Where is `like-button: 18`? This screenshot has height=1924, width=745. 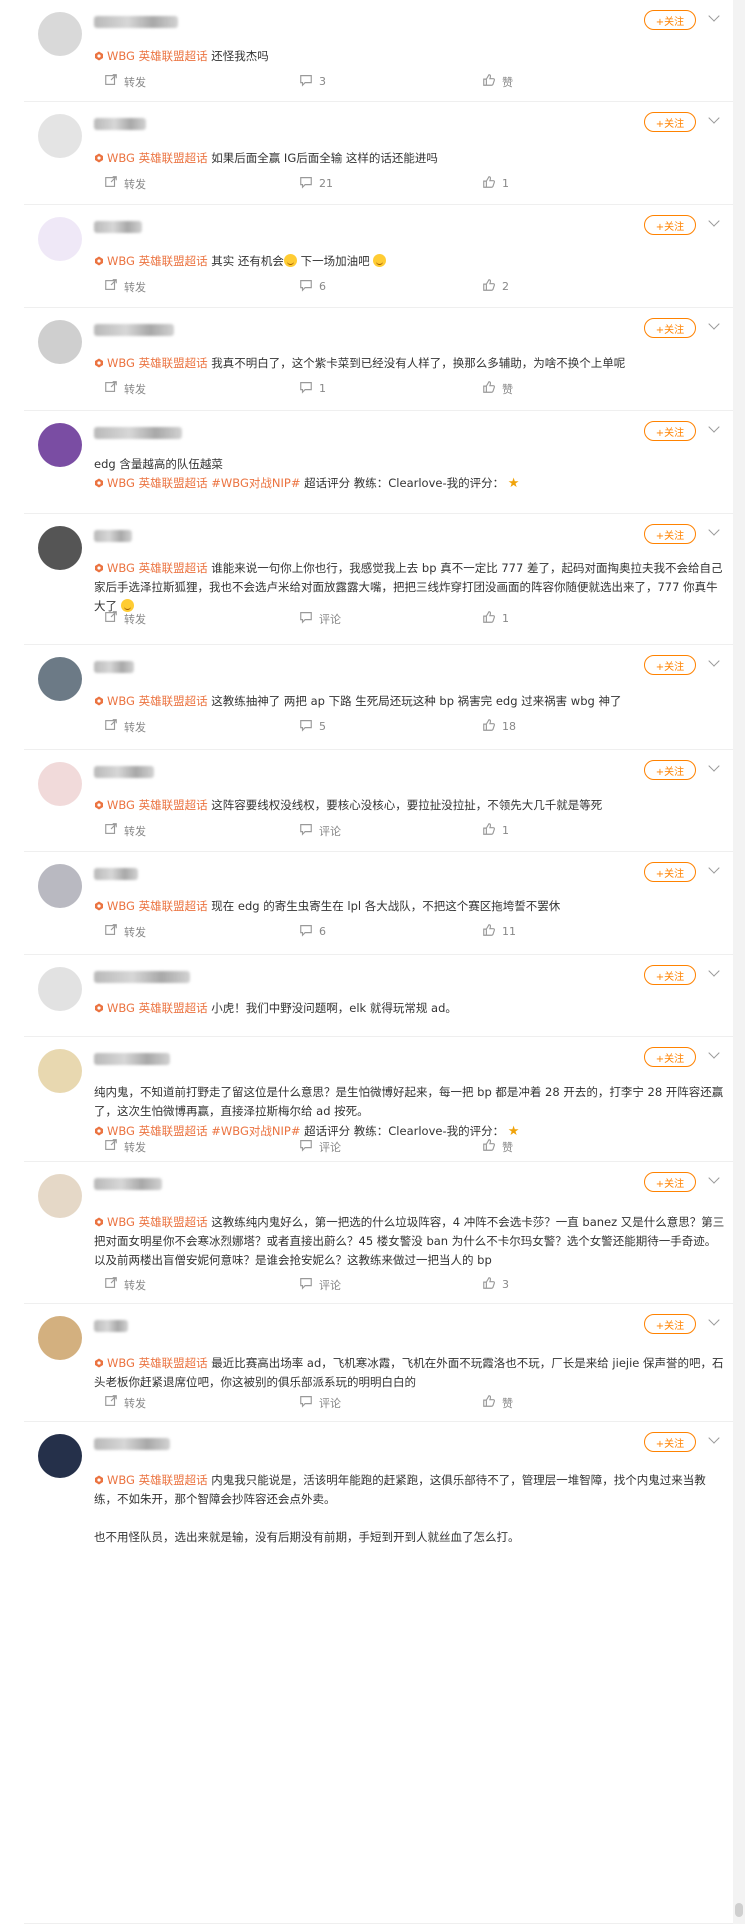 like-button: 18 is located at coordinates (499, 726).